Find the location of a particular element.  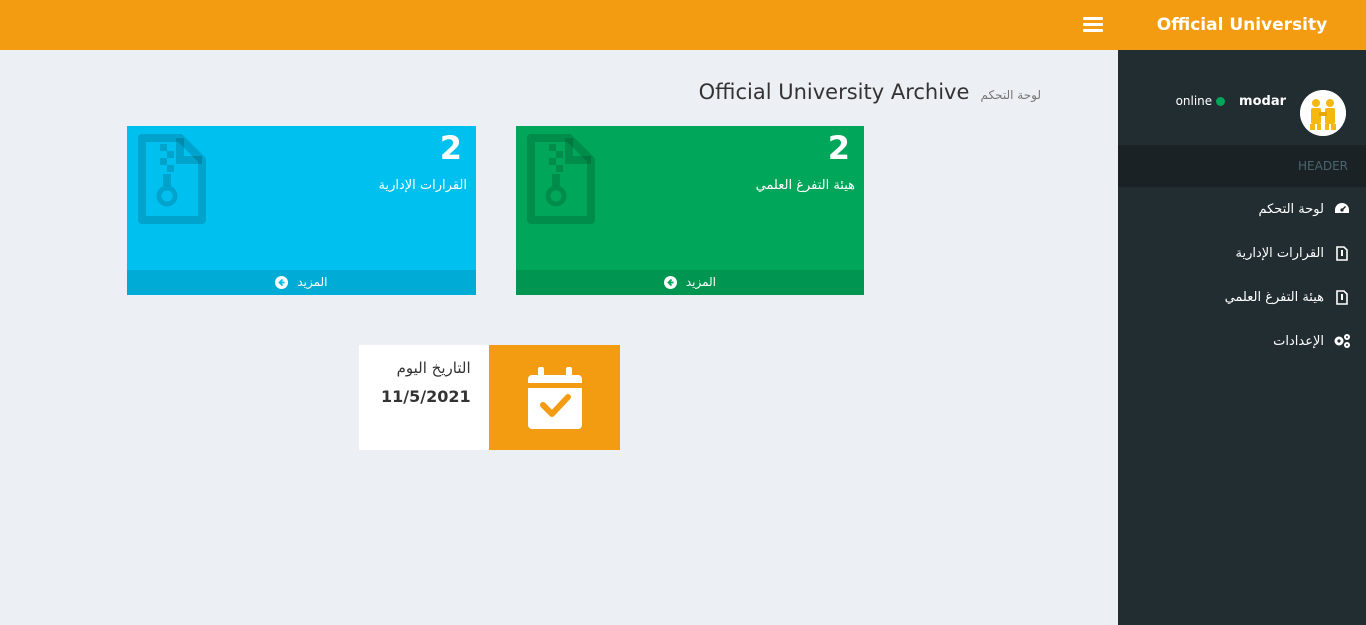

stat-box-sabbatical: 2 هيئة التفرغ العلمي المزيد is located at coordinates (690, 210).